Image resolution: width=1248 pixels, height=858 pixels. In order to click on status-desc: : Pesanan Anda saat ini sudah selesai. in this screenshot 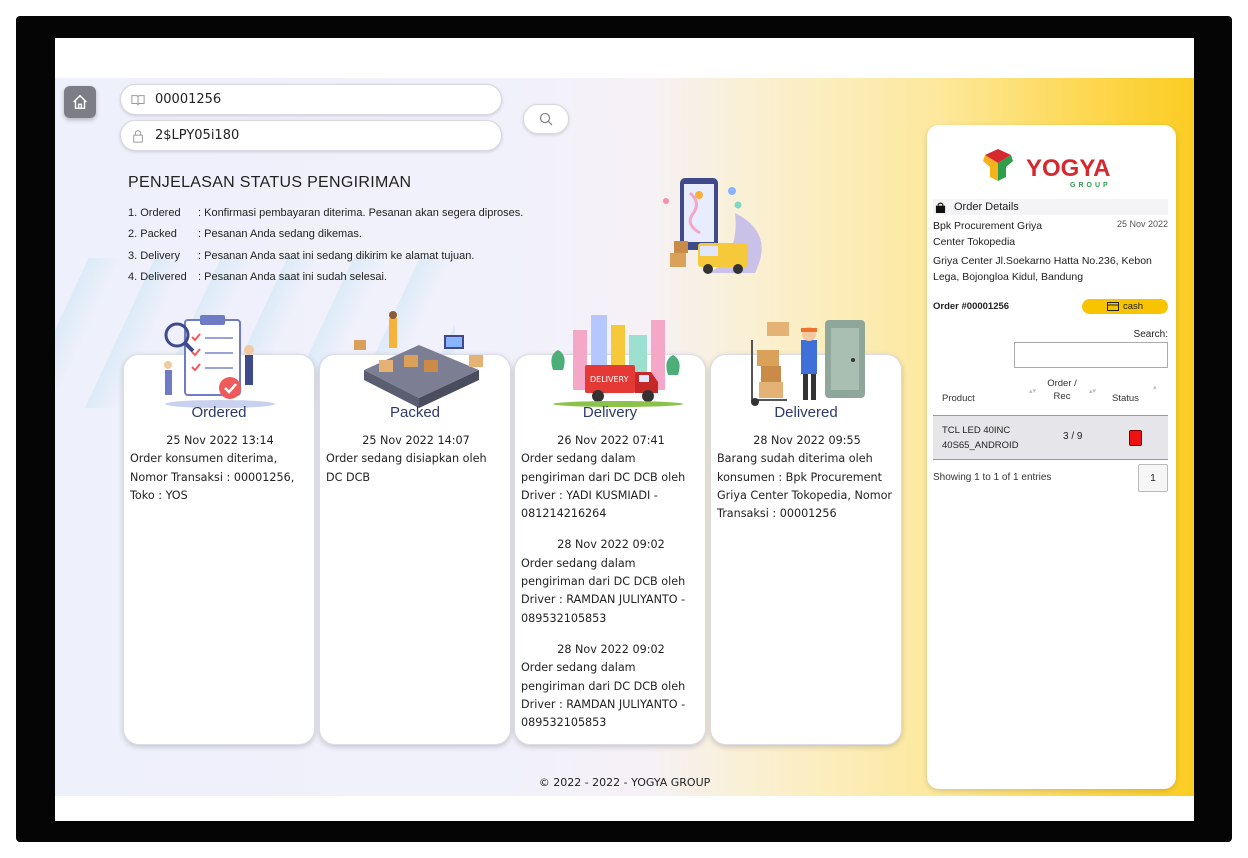, I will do `click(292, 277)`.